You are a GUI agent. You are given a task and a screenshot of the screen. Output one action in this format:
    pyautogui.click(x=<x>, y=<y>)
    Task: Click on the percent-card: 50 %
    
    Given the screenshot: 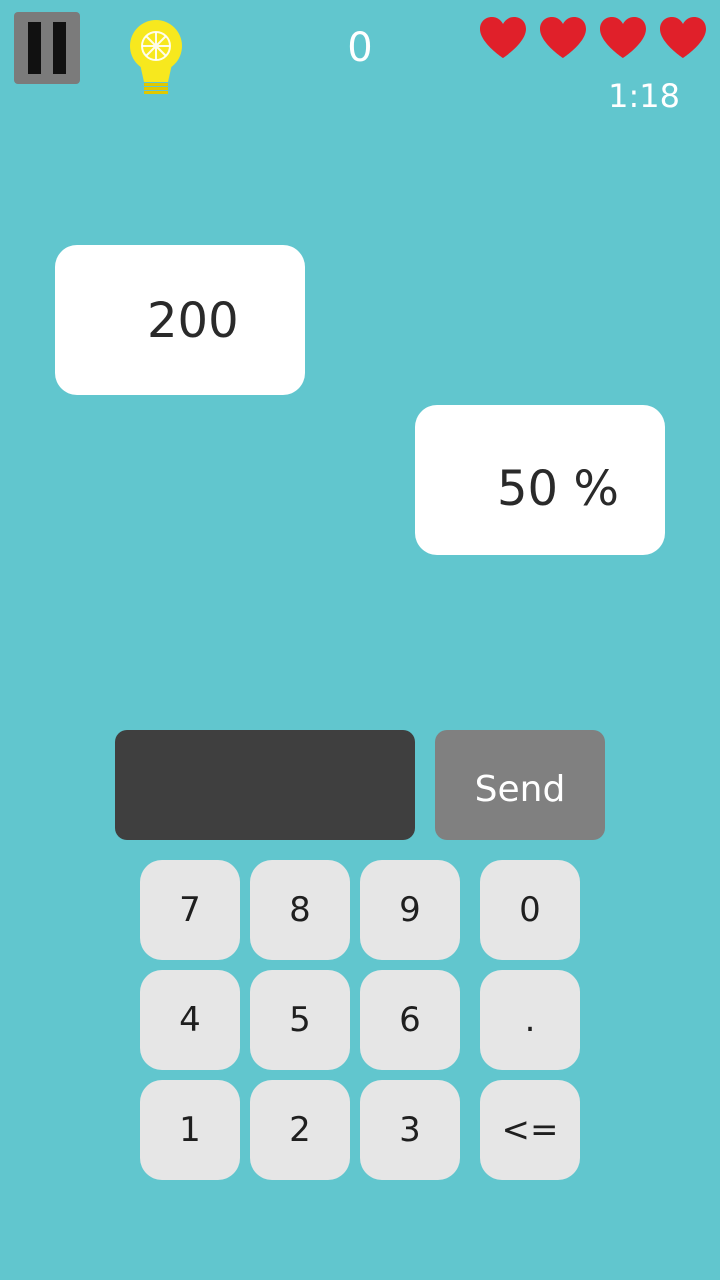 What is the action you would take?
    pyautogui.click(x=540, y=480)
    